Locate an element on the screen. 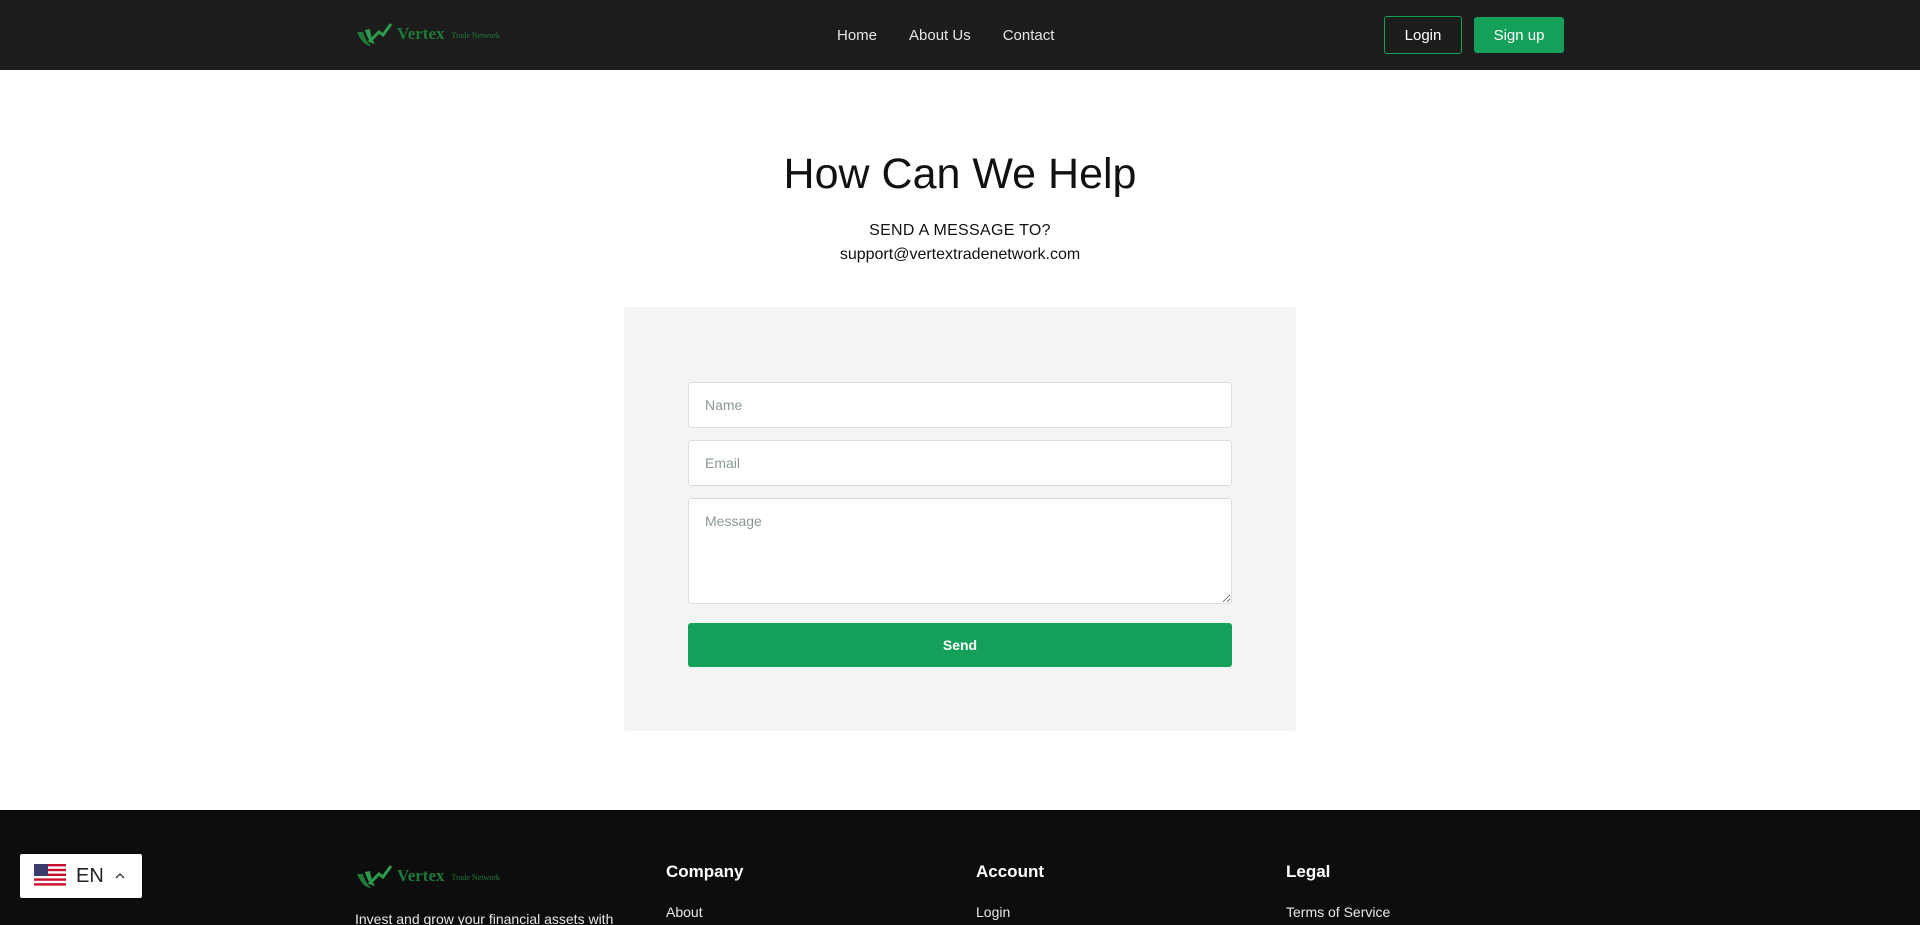  footer-heading-company: Company is located at coordinates (705, 871).